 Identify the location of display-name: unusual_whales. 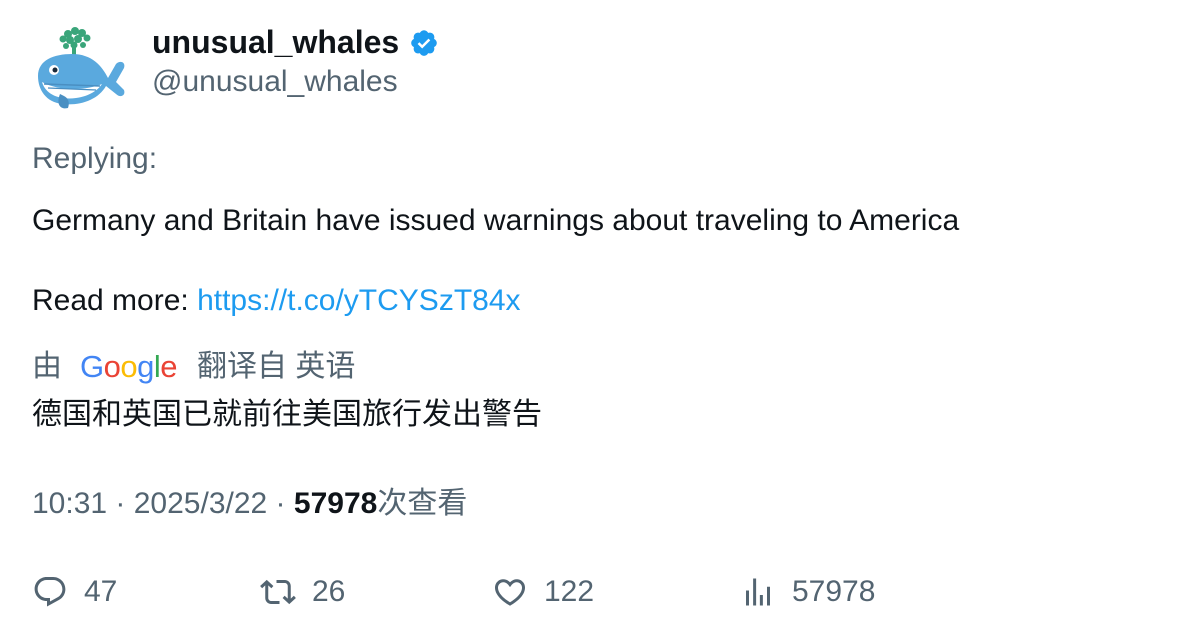
(275, 42).